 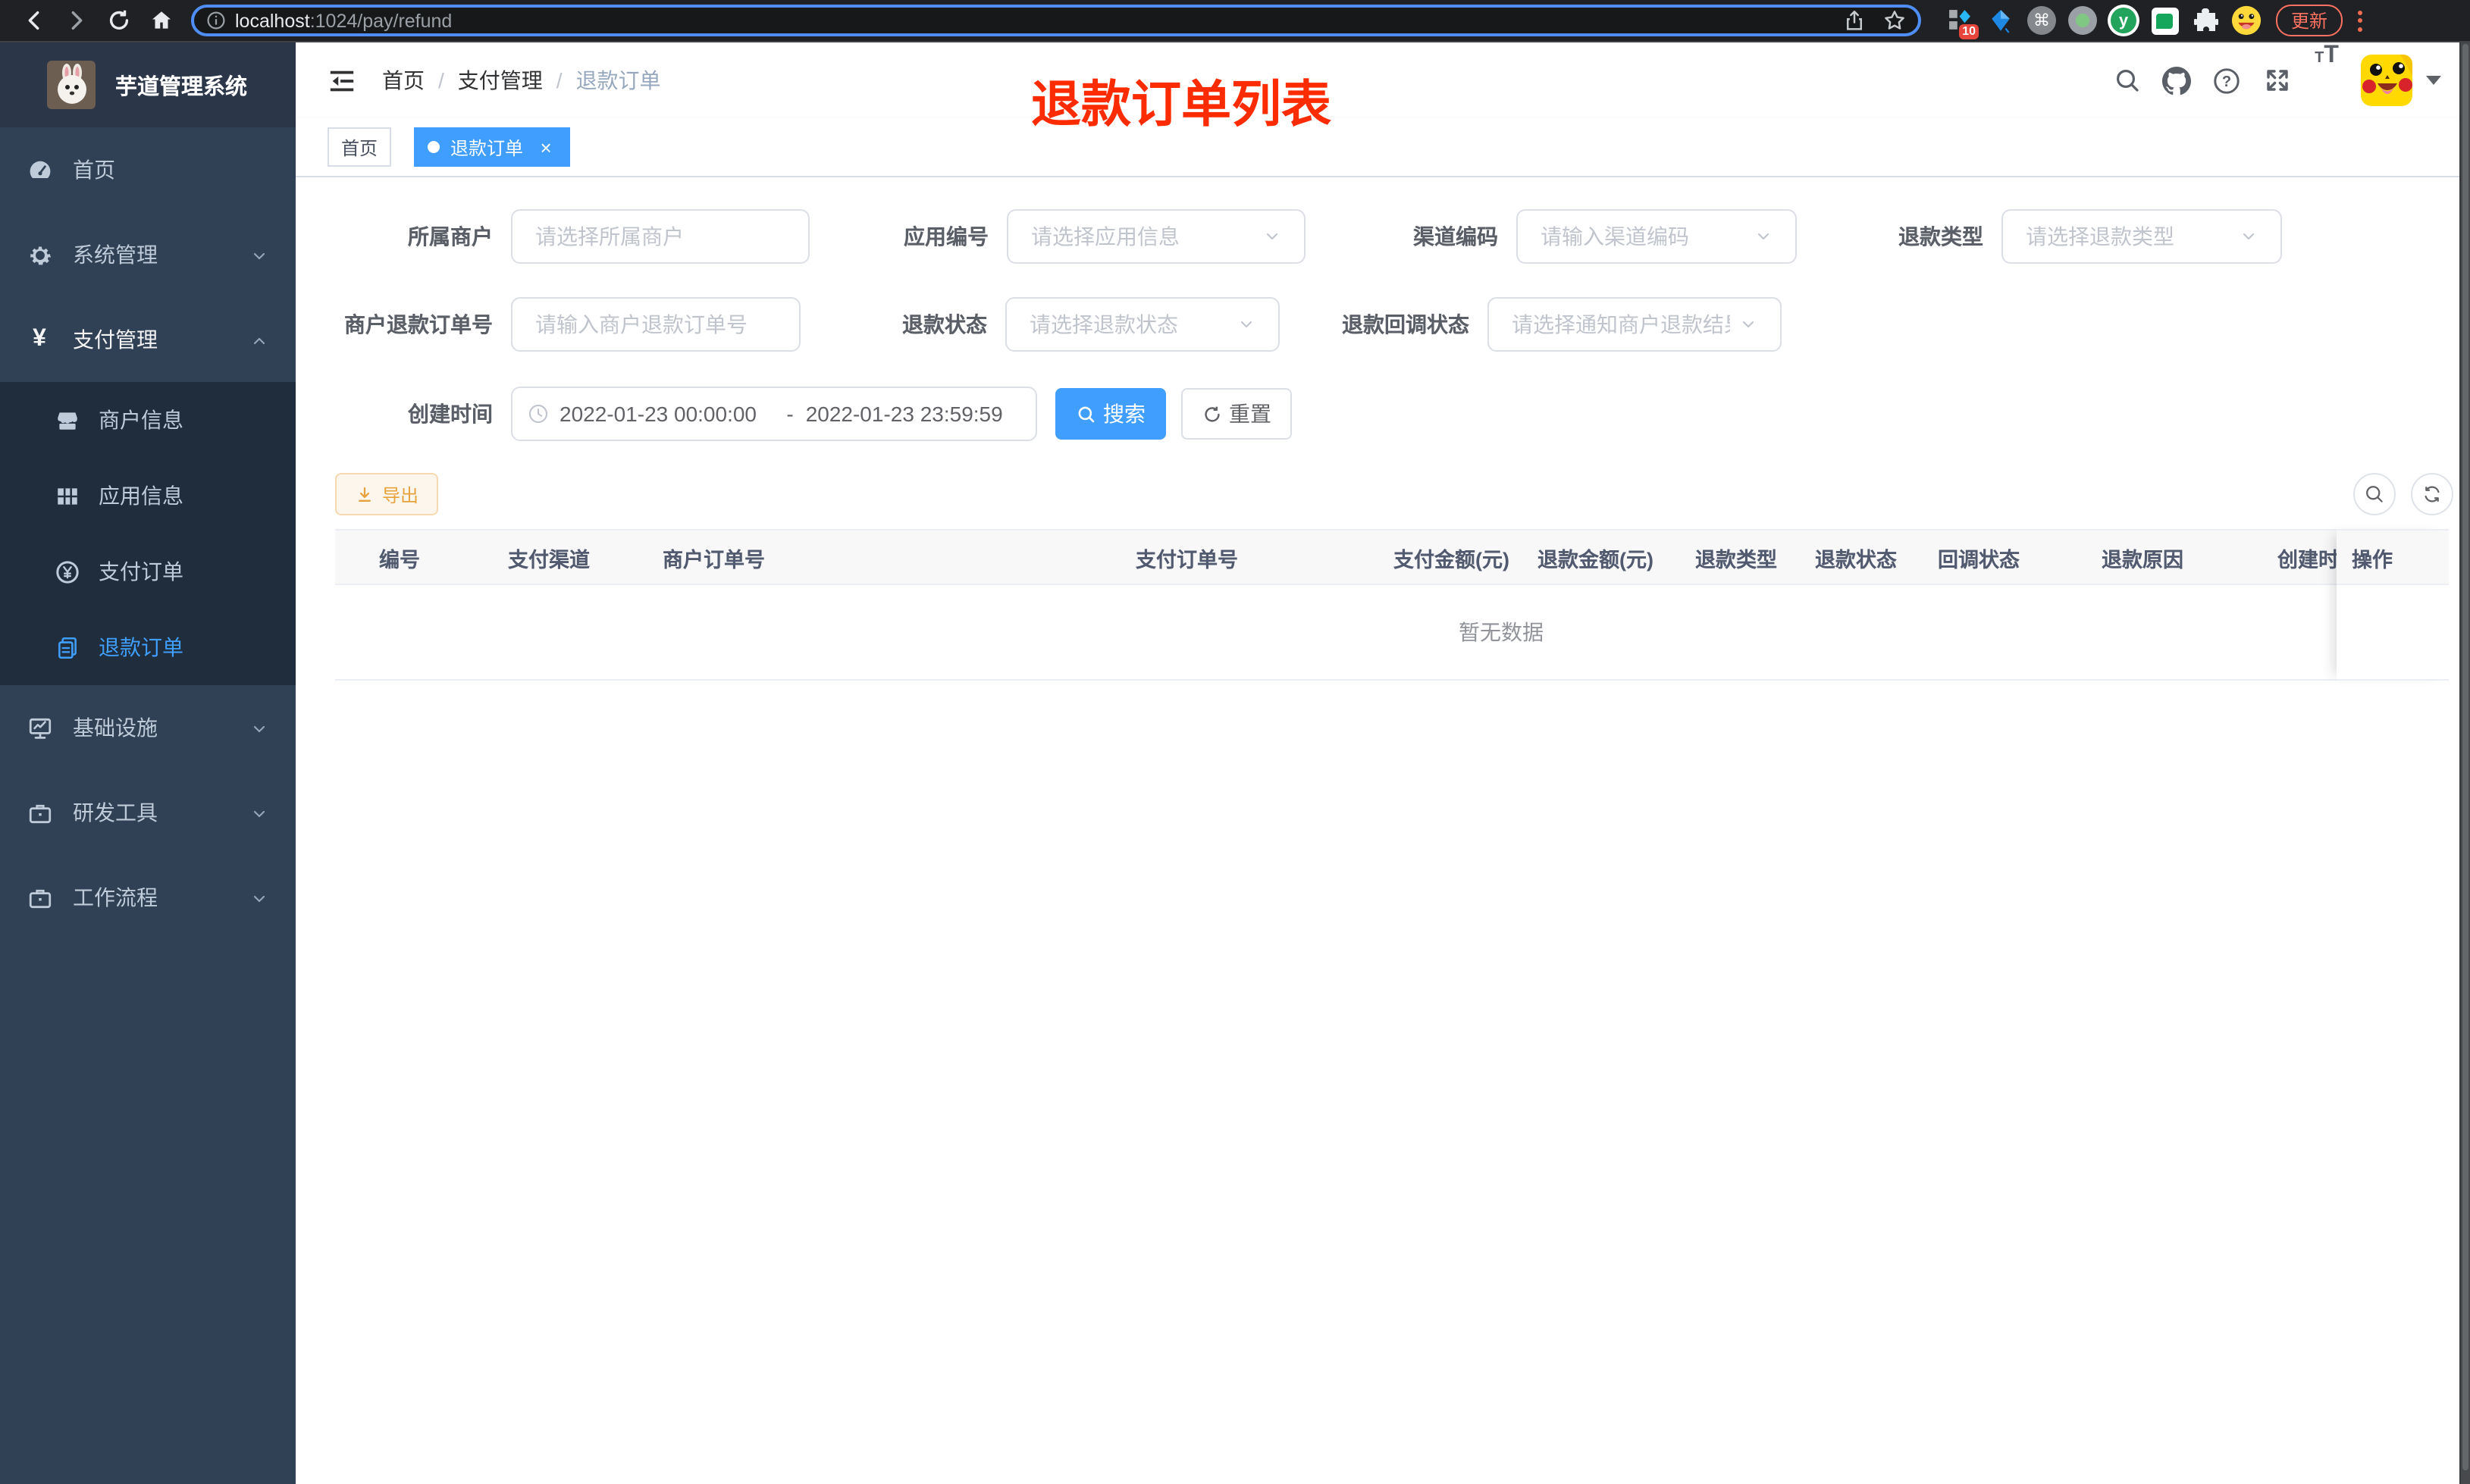 I want to click on channel-code-select: 请输入渠道编码, so click(x=1656, y=237).